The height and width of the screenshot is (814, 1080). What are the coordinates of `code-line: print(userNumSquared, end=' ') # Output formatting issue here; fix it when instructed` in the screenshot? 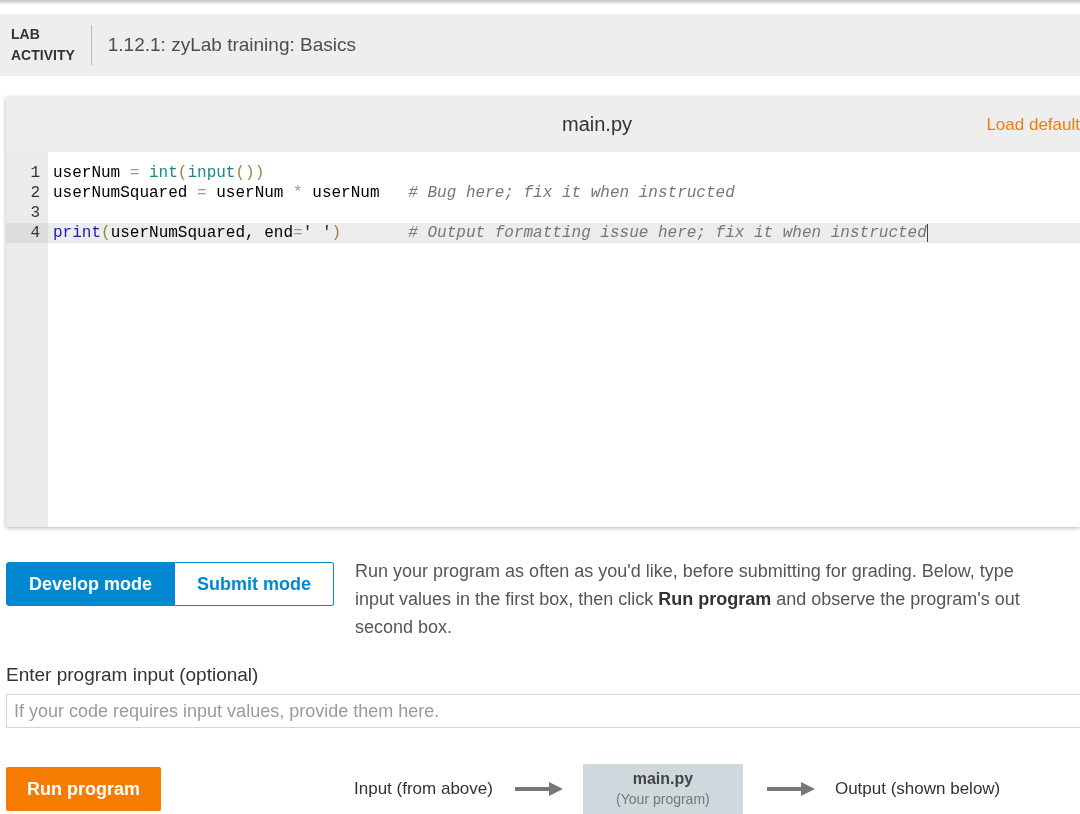 It's located at (490, 233).